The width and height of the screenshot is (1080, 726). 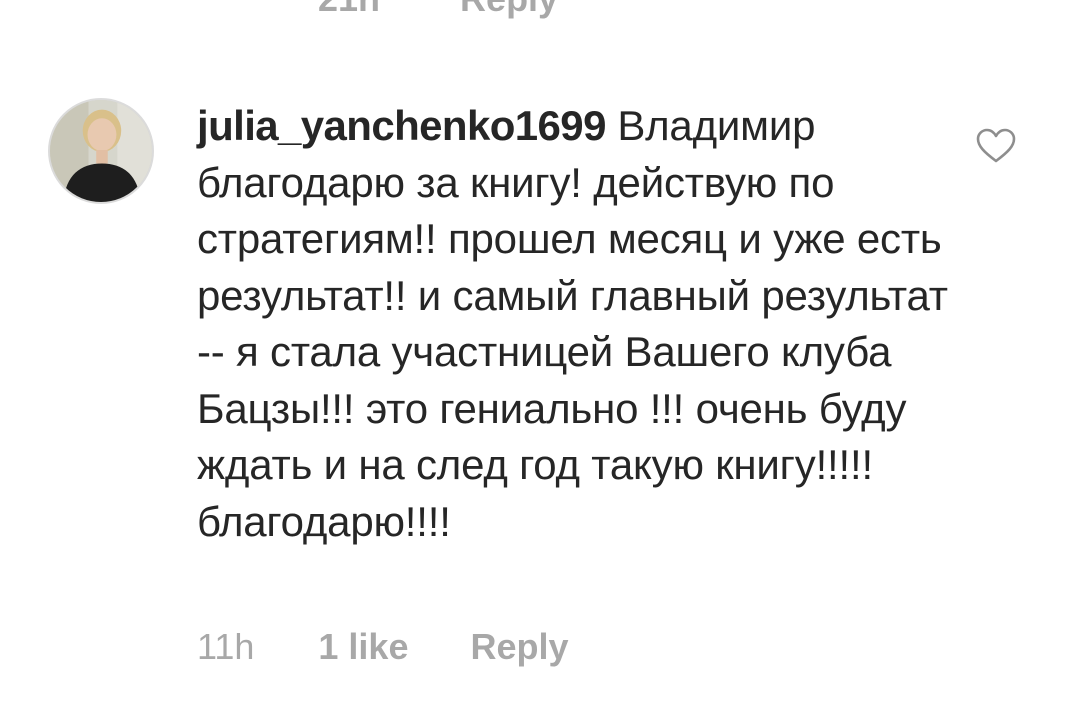 What do you see at coordinates (438, 10) in the screenshot?
I see `previous-comment-meta: 21h Reply` at bounding box center [438, 10].